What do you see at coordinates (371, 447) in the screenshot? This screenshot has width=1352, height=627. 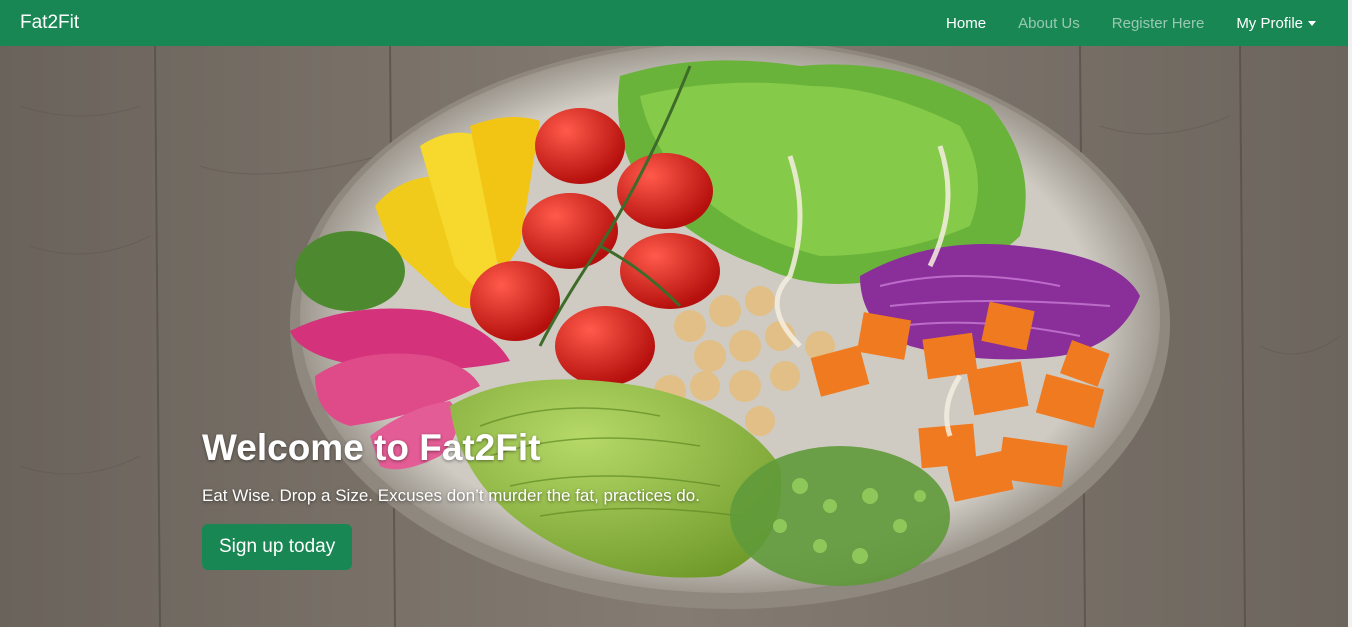 I see `hero-title: Welcome to Fat2Fit` at bounding box center [371, 447].